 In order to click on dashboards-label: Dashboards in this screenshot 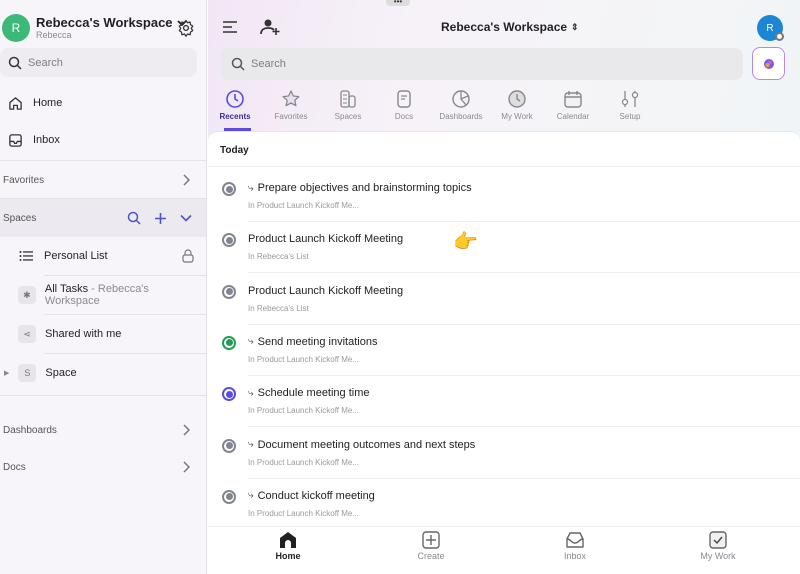, I will do `click(30, 430)`.